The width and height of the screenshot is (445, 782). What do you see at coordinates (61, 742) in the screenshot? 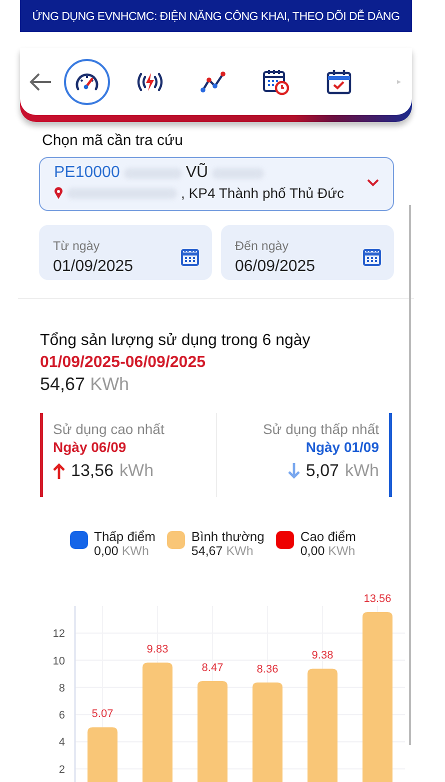
I see `y-tick-label: 4` at bounding box center [61, 742].